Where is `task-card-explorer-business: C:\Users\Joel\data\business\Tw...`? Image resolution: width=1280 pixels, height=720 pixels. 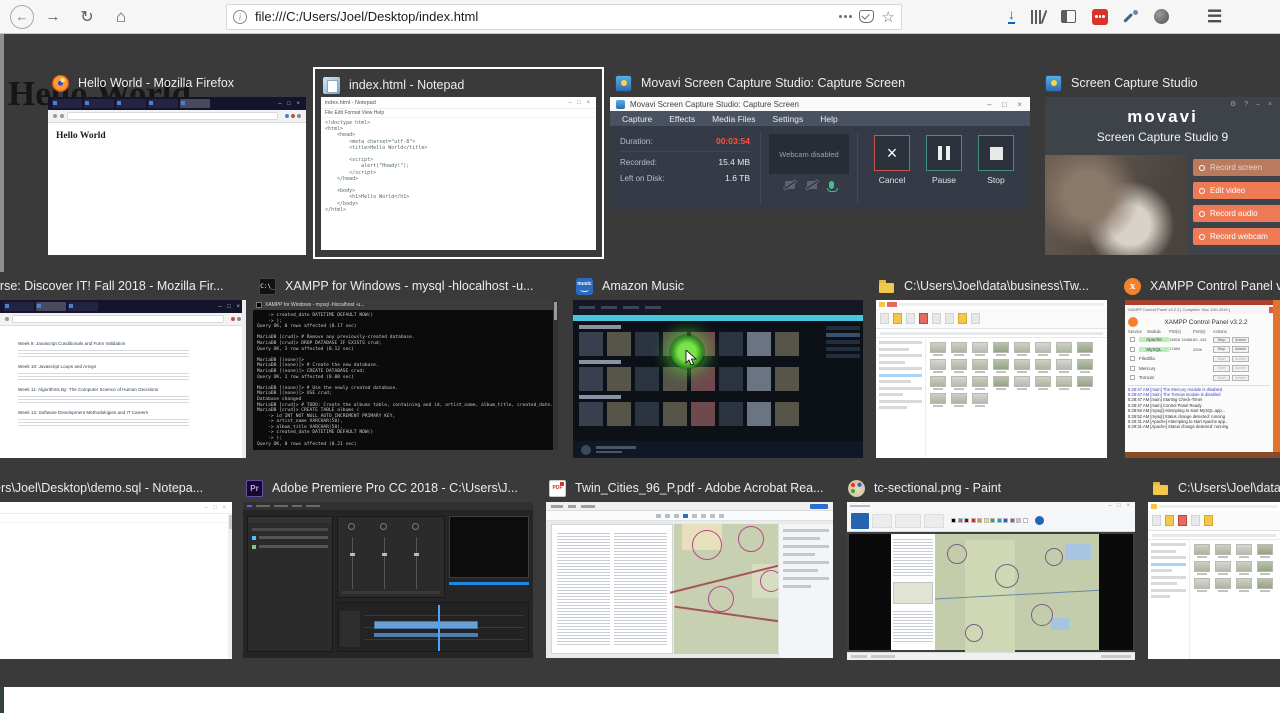
task-card-explorer-business: C:\Users\Joel\data\business\Tw... is located at coordinates (991, 365).